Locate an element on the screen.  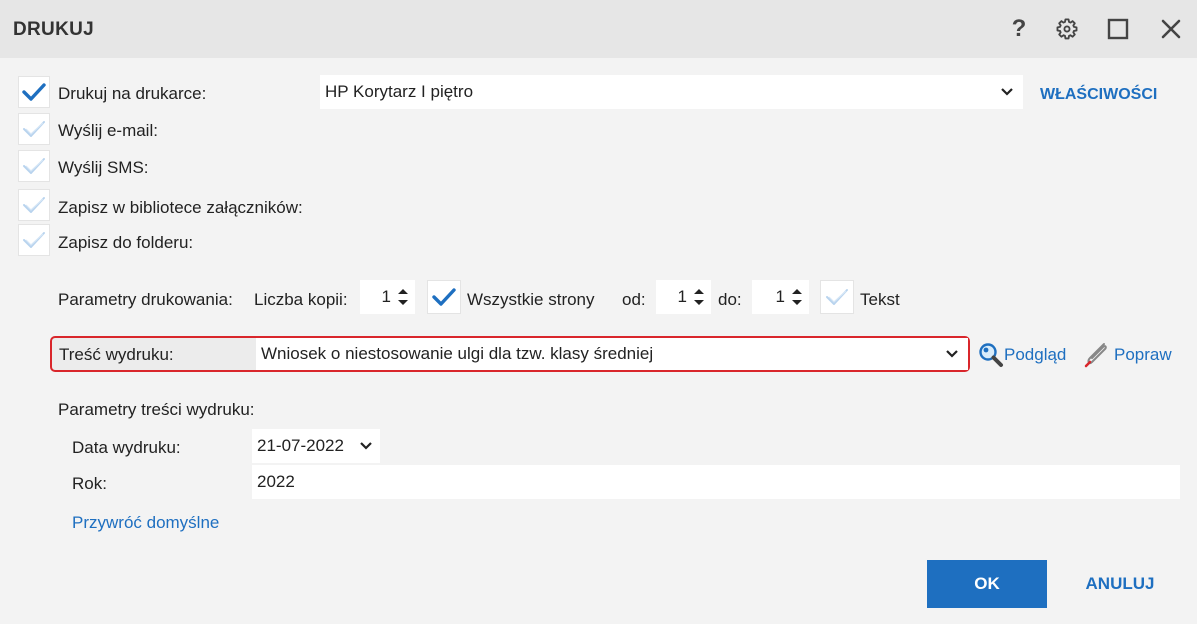
save-folder-checkbox is located at coordinates (34, 240).